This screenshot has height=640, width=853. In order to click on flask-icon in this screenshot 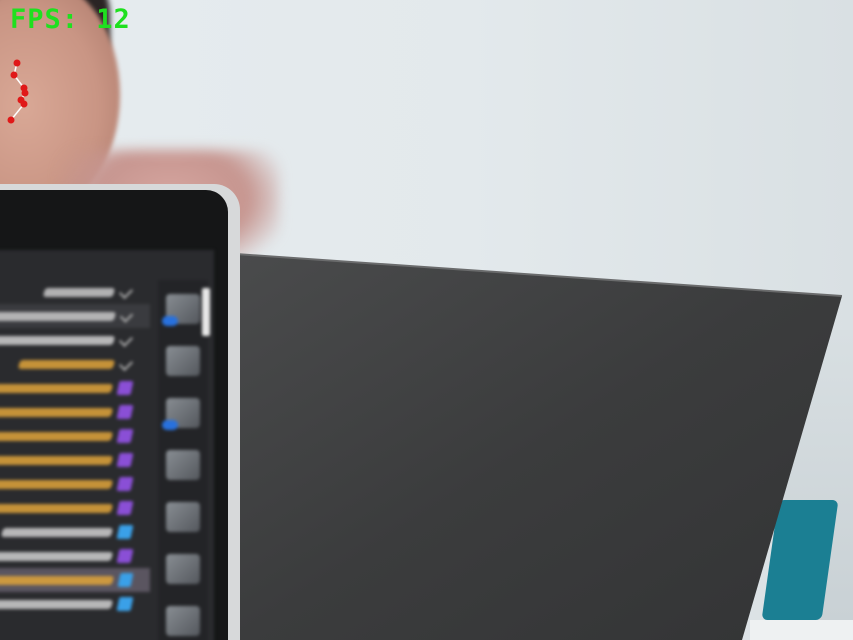, I will do `click(183, 621)`.